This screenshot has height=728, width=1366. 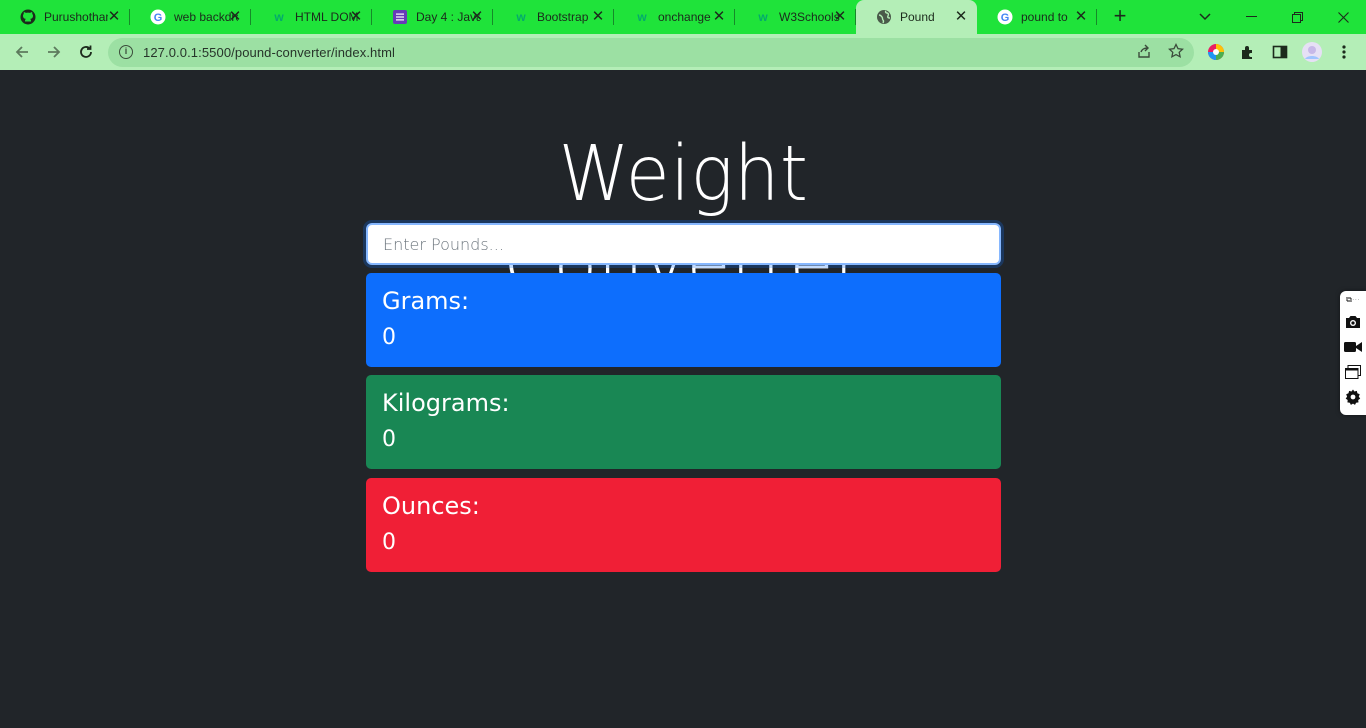 What do you see at coordinates (1353, 346) in the screenshot?
I see `video-camera-icon` at bounding box center [1353, 346].